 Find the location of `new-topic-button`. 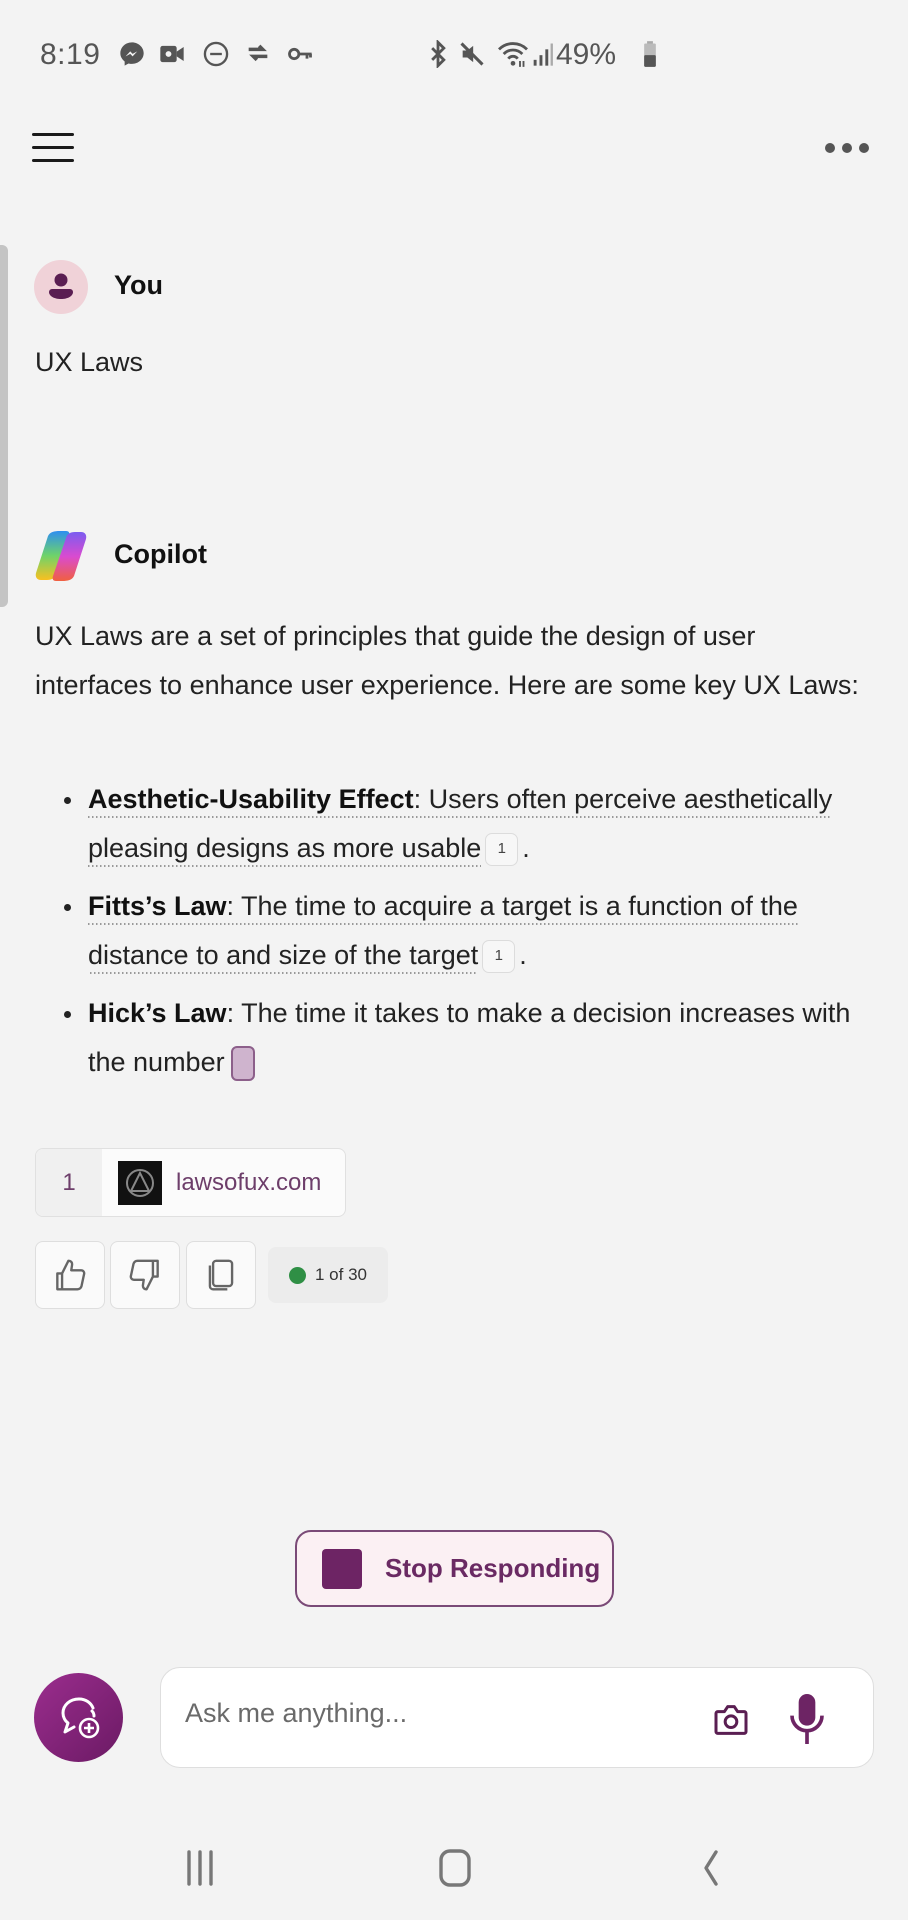

new-topic-button is located at coordinates (78, 1717).